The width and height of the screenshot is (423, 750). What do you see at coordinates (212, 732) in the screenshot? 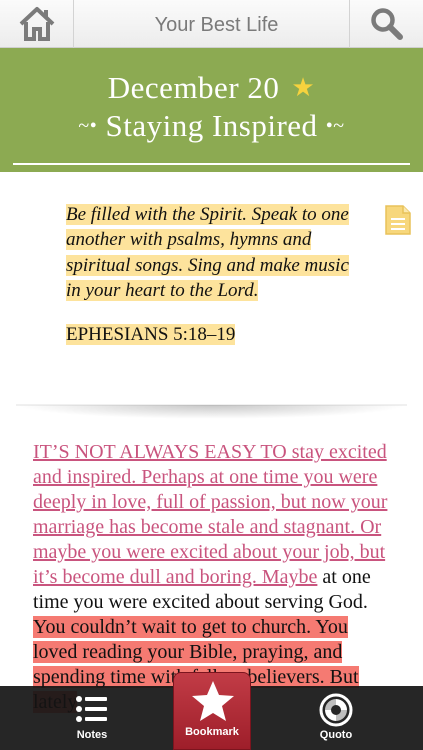
I see `tab-bookmark-label: Bookmark` at bounding box center [212, 732].